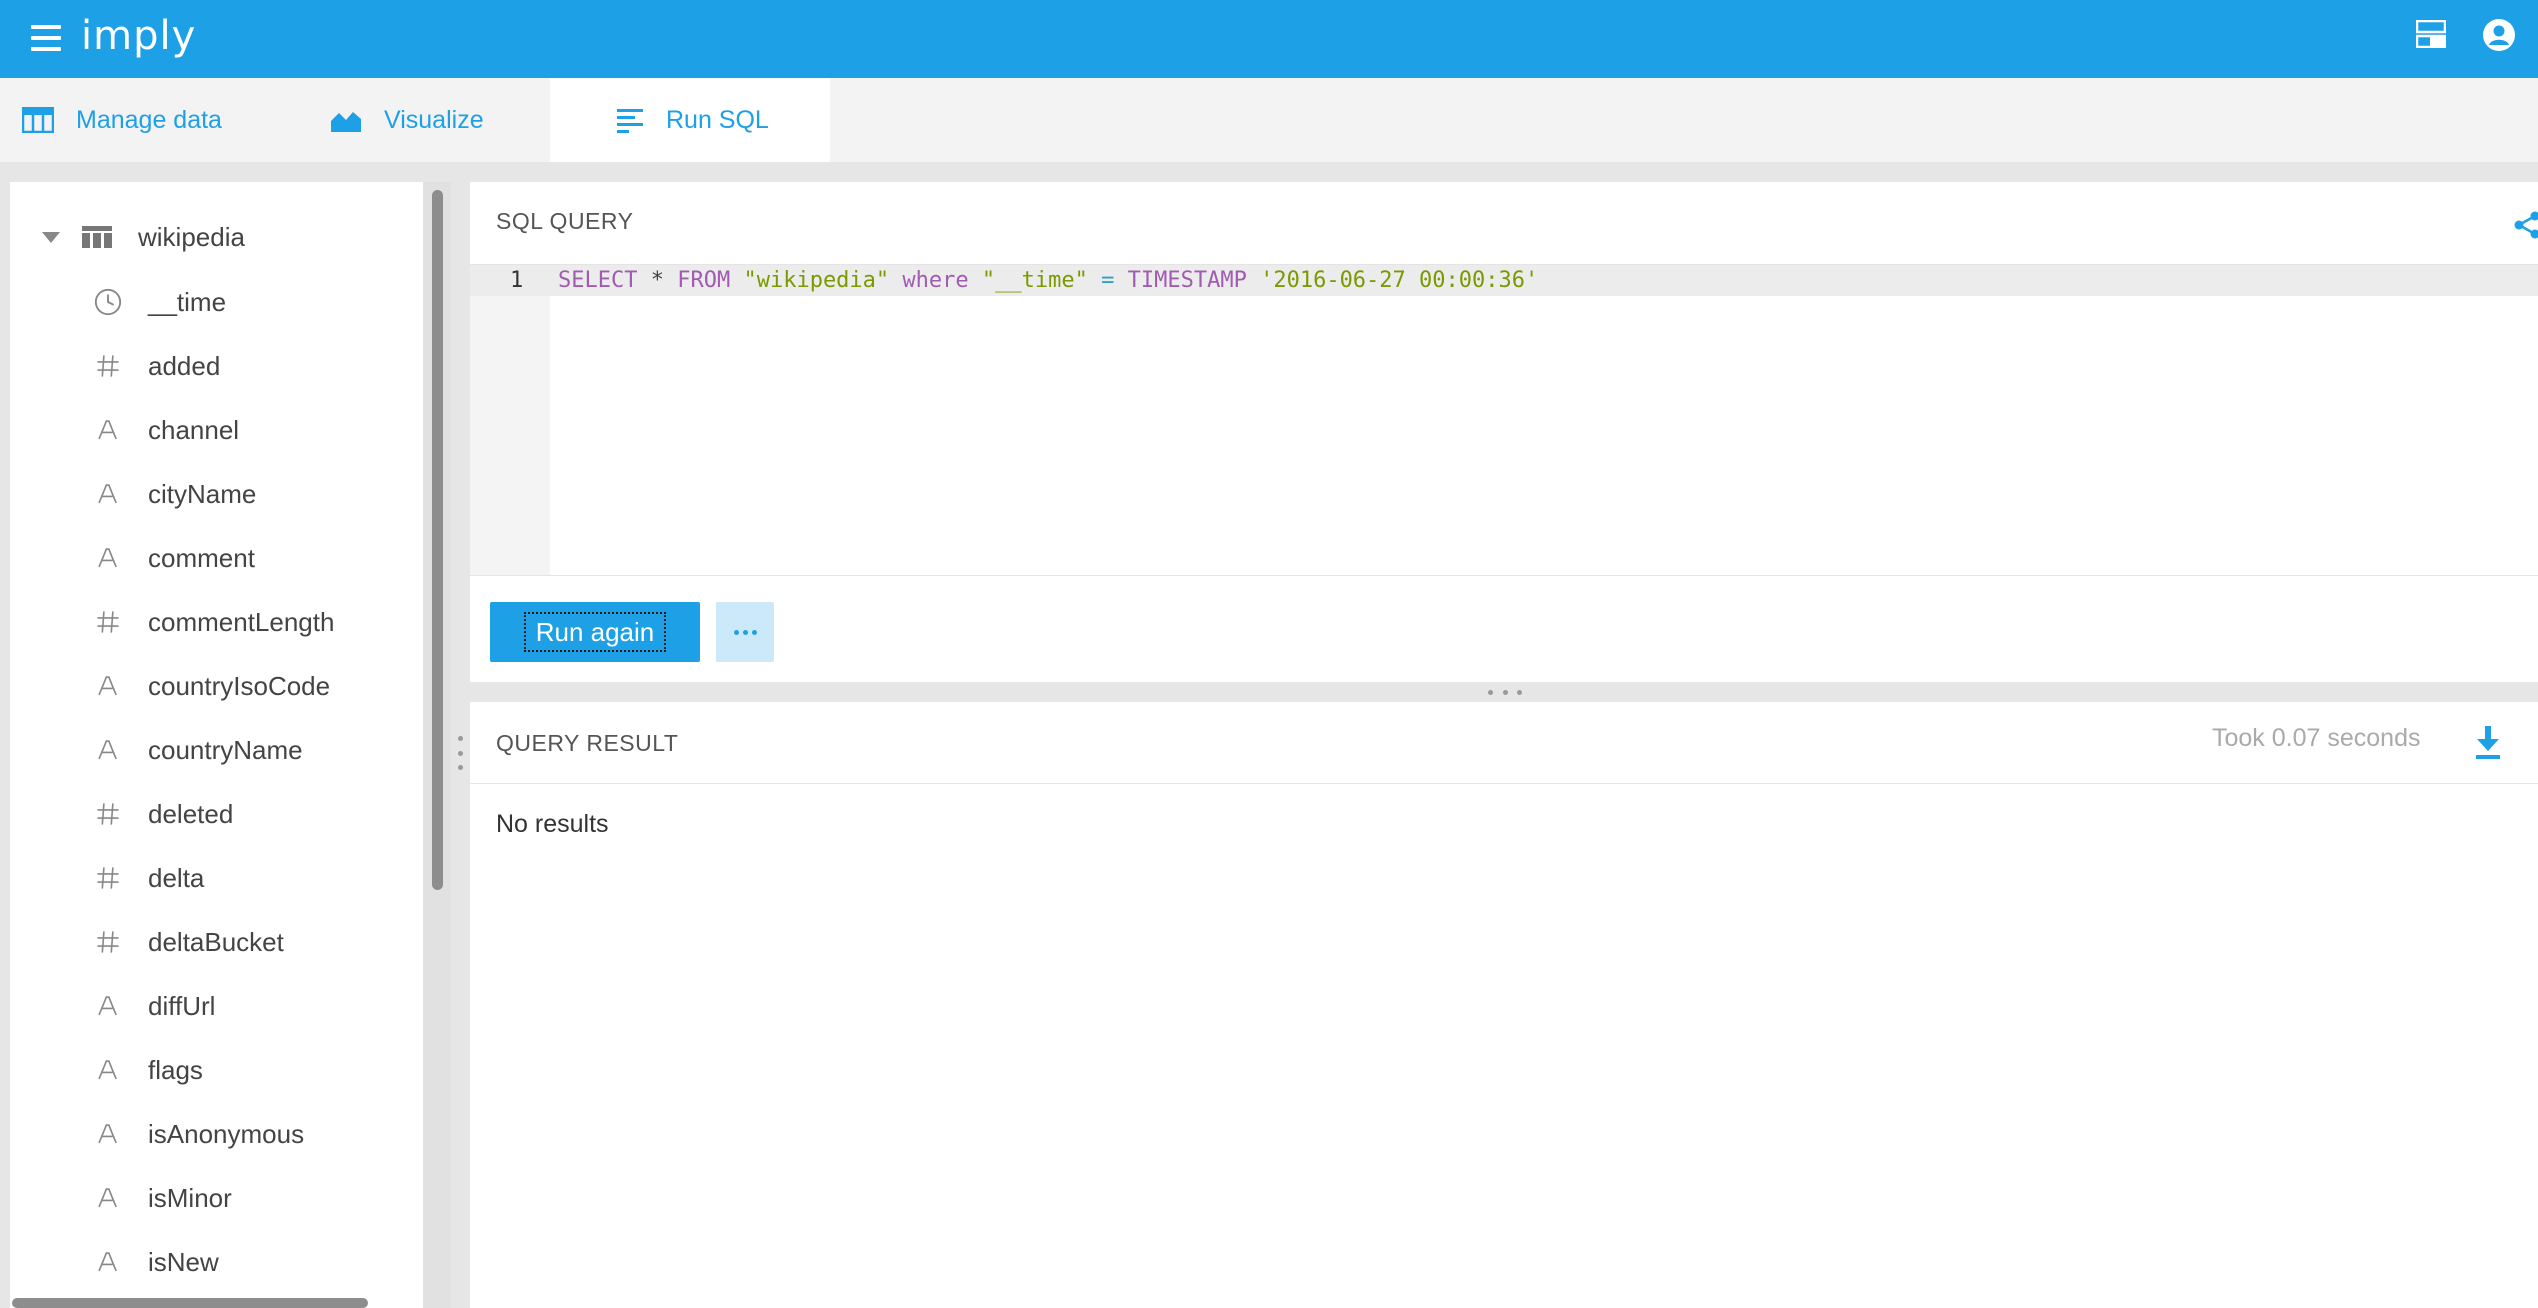  I want to click on more-options-button, so click(745, 632).